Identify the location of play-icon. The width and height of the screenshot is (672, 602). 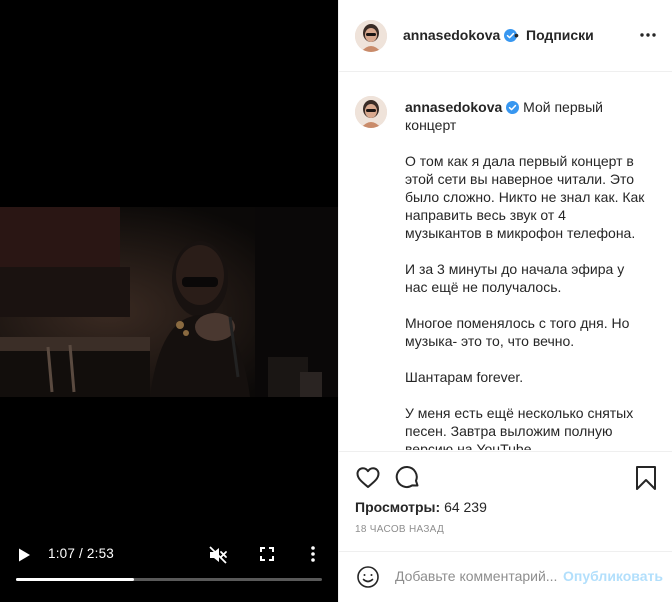
(24, 555).